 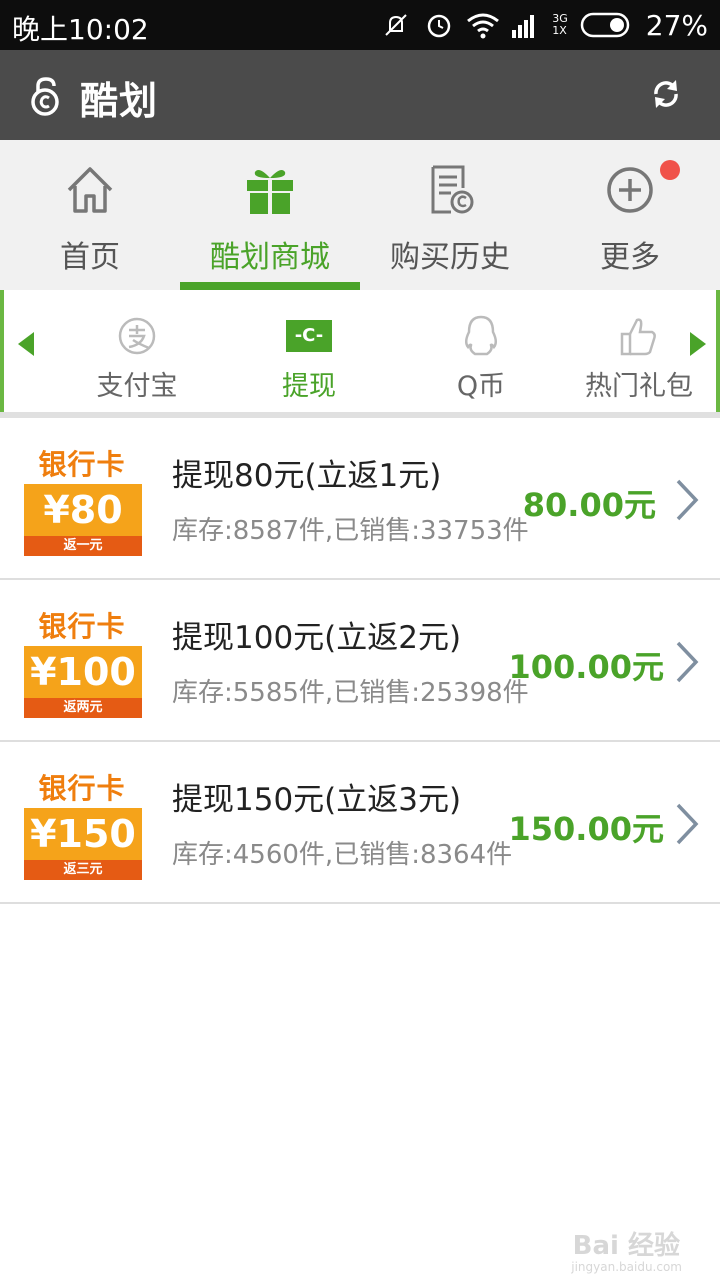 What do you see at coordinates (83, 546) in the screenshot?
I see `card-note: 返一元` at bounding box center [83, 546].